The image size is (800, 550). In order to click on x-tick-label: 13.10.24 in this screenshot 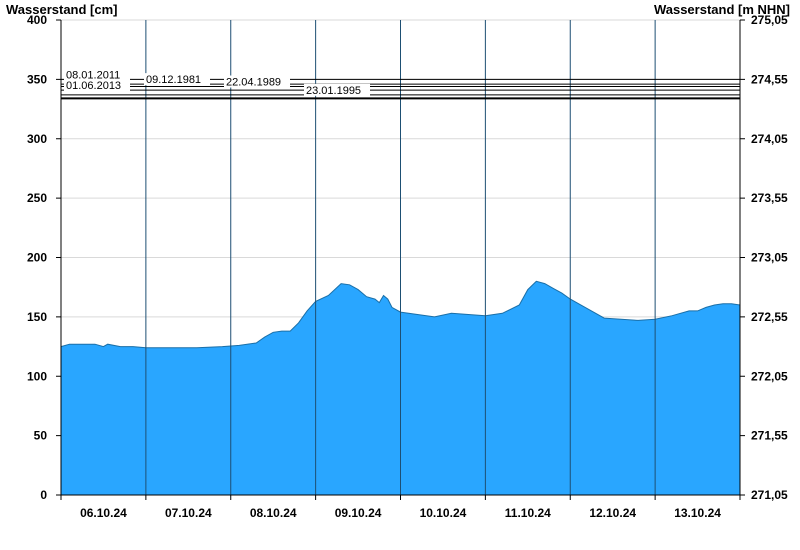, I will do `click(697, 513)`.